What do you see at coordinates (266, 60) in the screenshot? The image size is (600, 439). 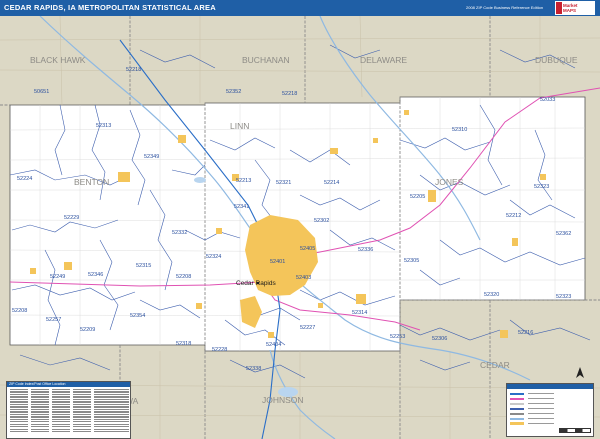 I see `county-label: BUCHANAN` at bounding box center [266, 60].